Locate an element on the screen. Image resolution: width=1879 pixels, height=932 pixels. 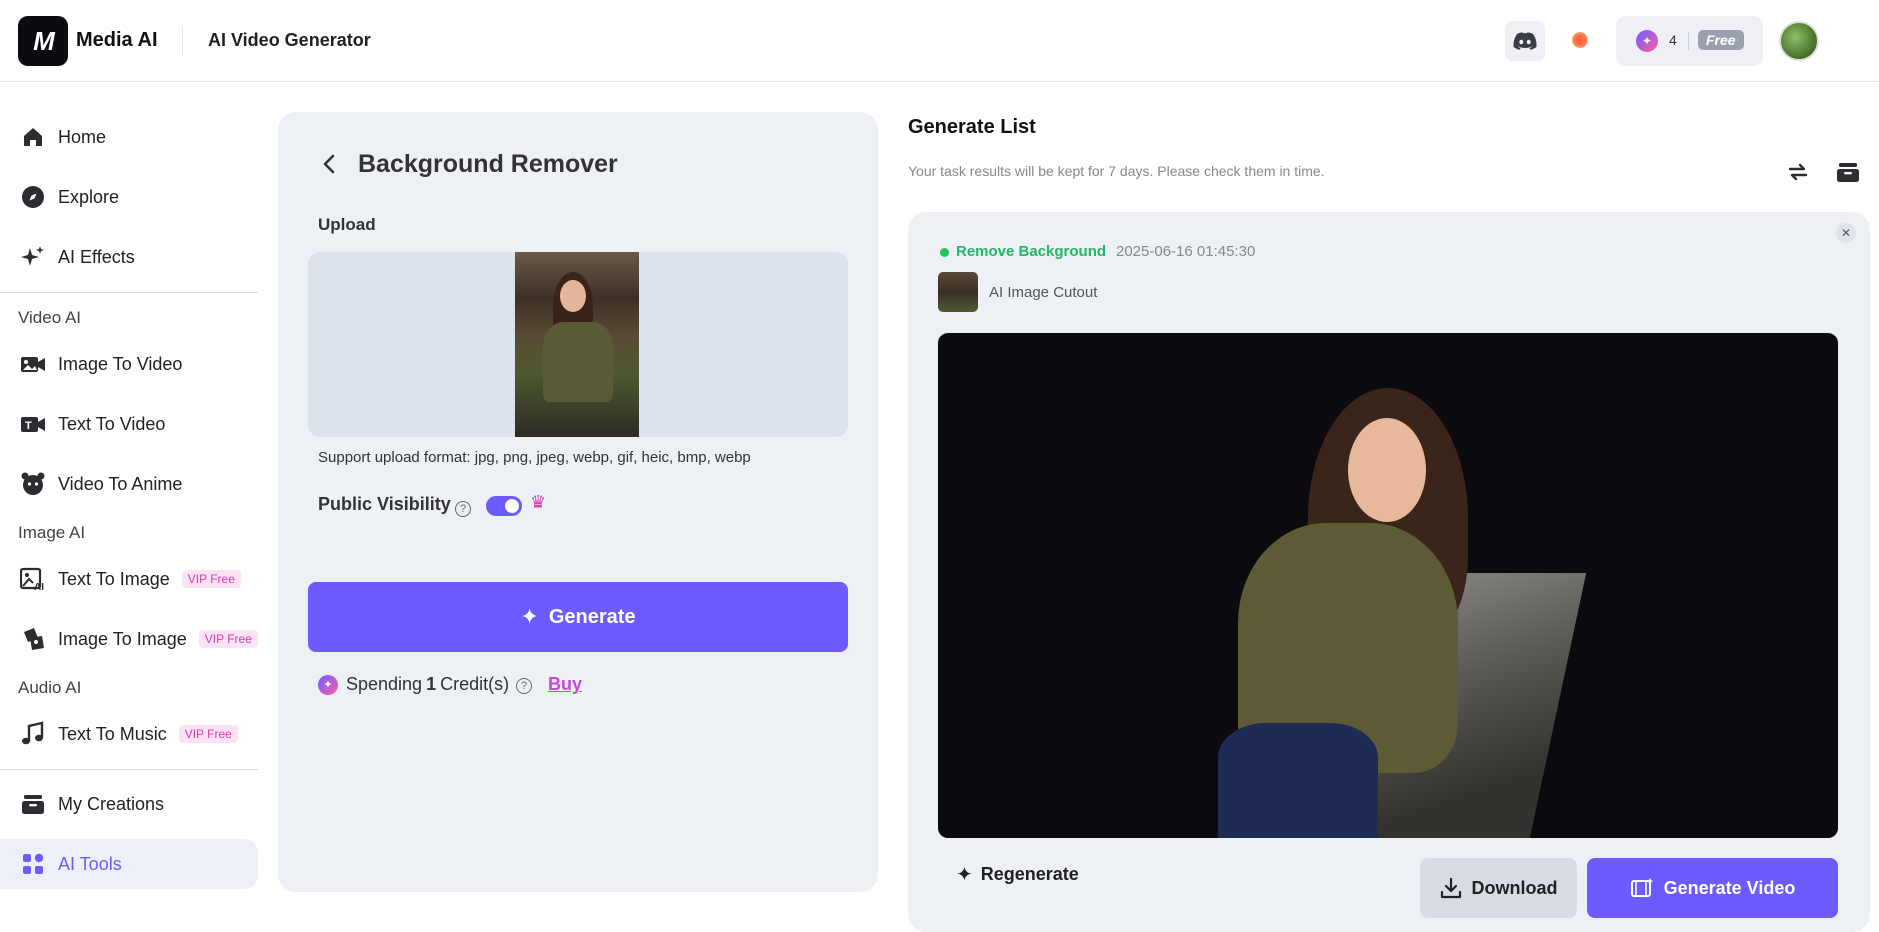
thumb-face is located at coordinates (573, 296).